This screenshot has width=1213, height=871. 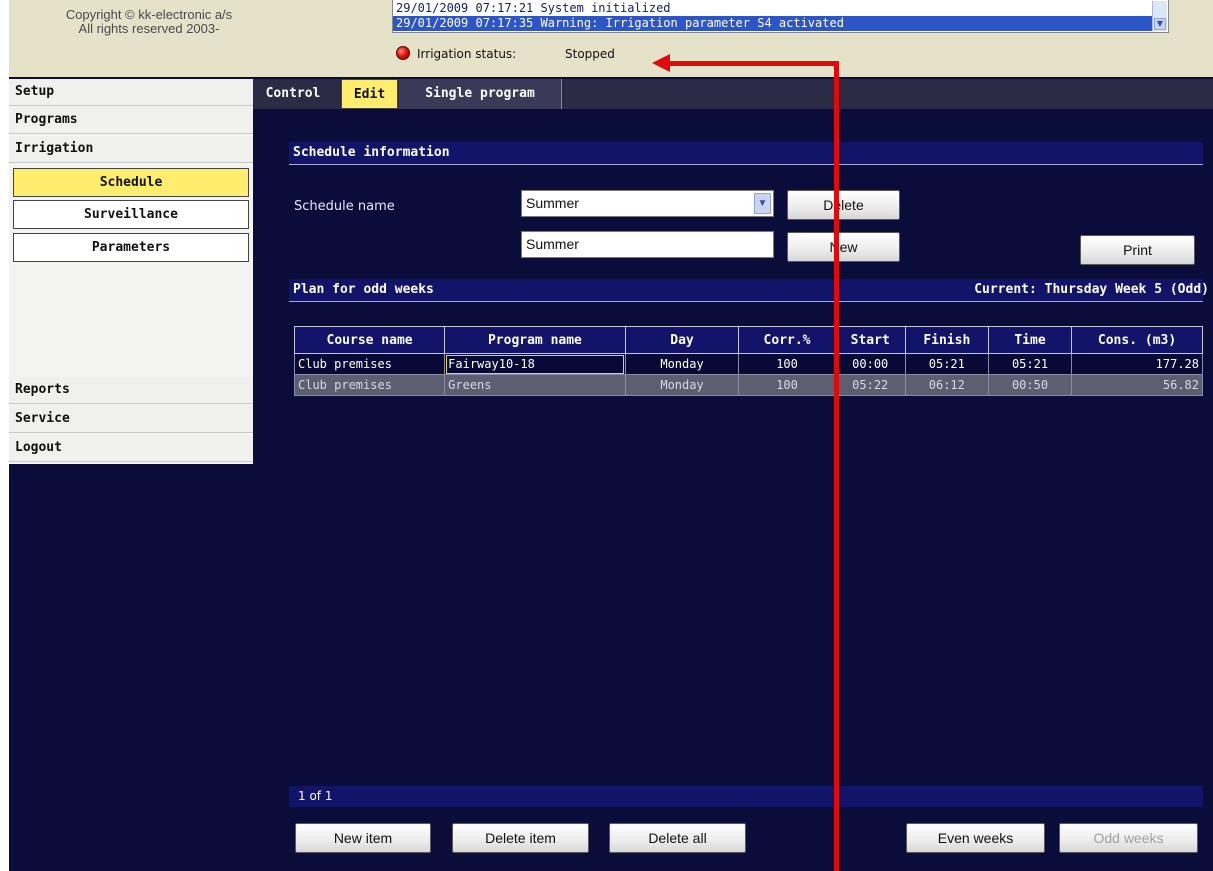 What do you see at coordinates (870, 364) in the screenshot?
I see `start-cell: 00:00` at bounding box center [870, 364].